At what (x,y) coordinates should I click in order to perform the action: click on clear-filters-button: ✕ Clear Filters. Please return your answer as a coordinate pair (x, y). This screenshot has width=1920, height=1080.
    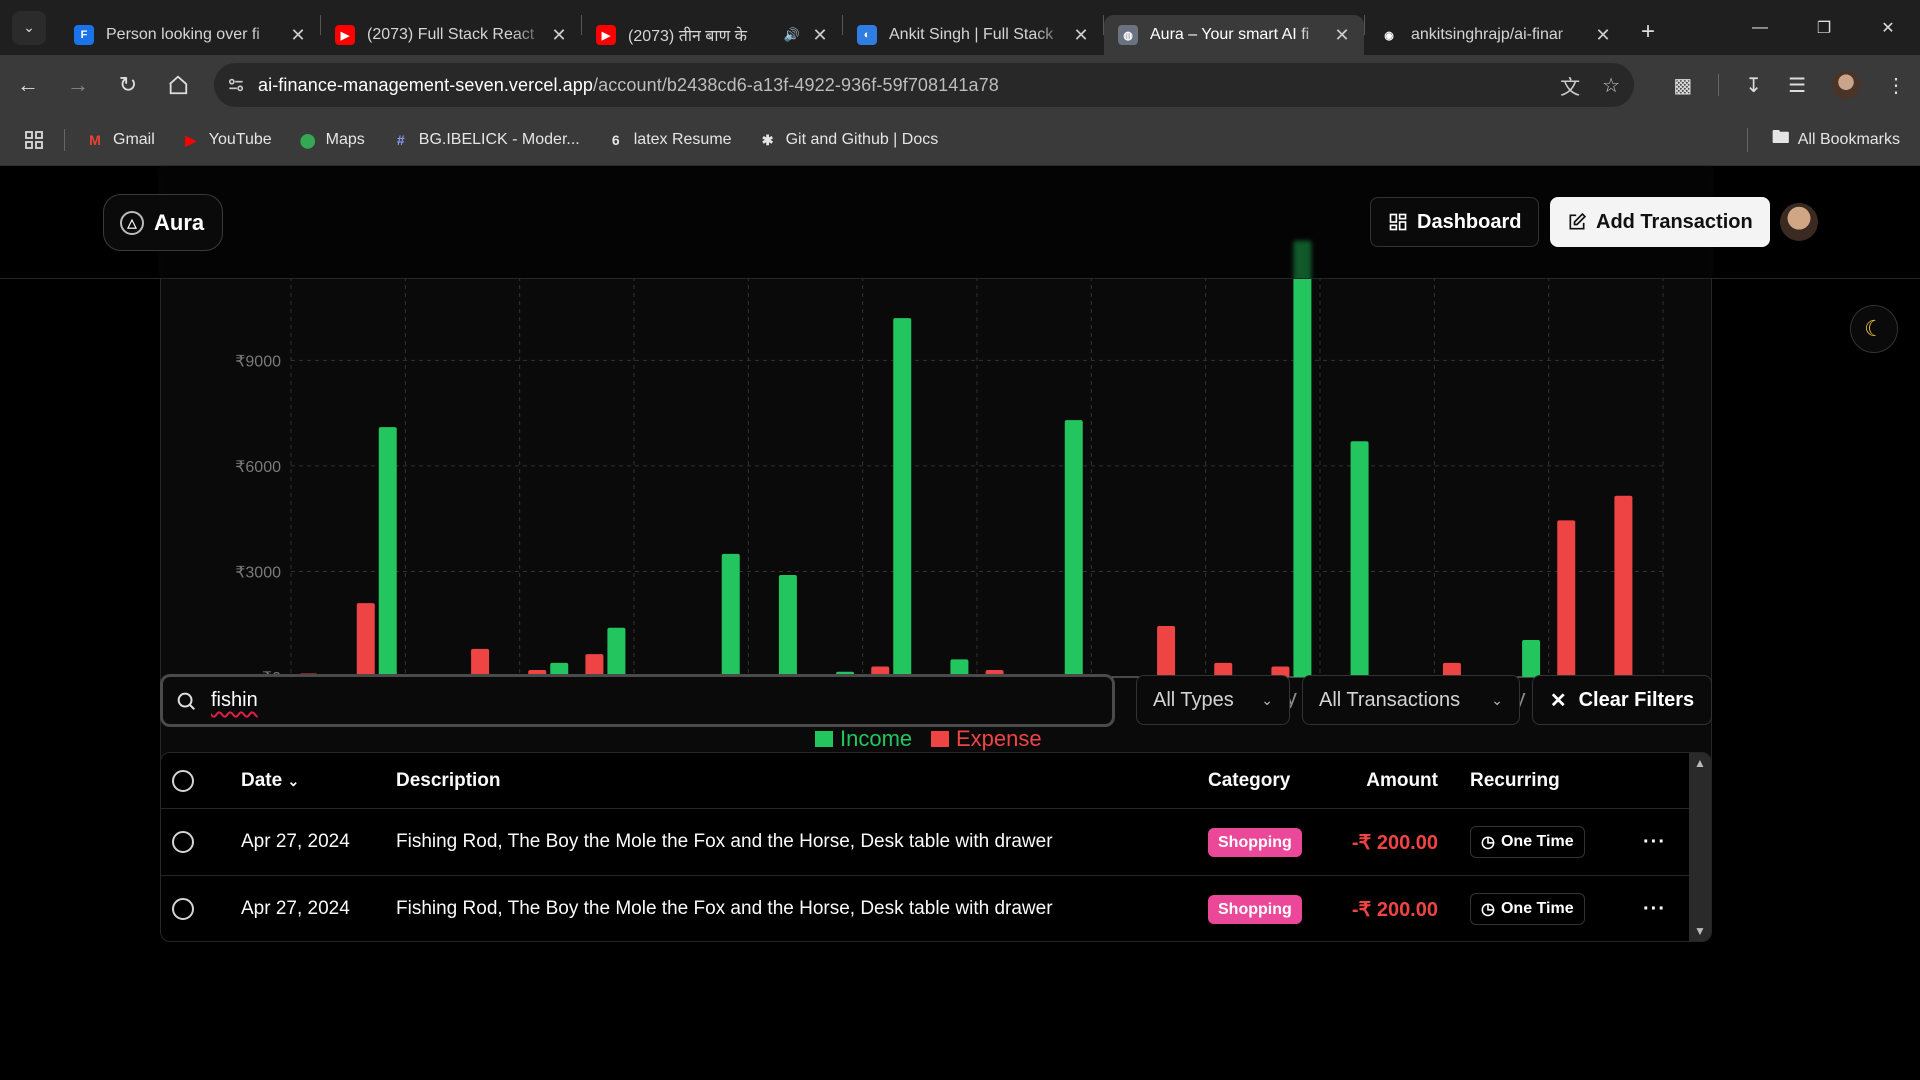
    Looking at the image, I should click on (1622, 700).